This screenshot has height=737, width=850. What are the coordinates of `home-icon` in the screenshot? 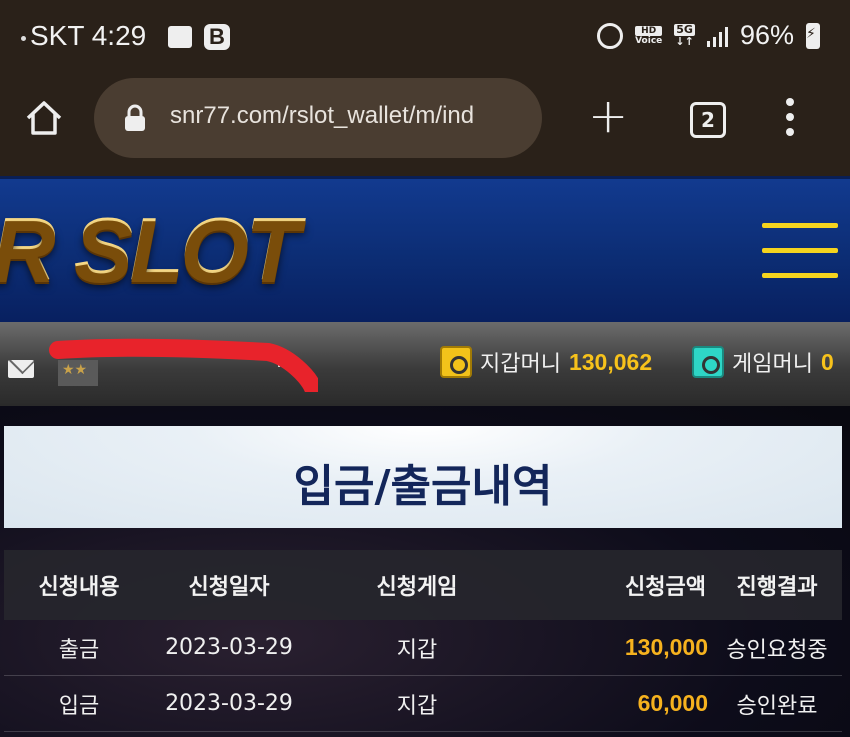 It's located at (44, 118).